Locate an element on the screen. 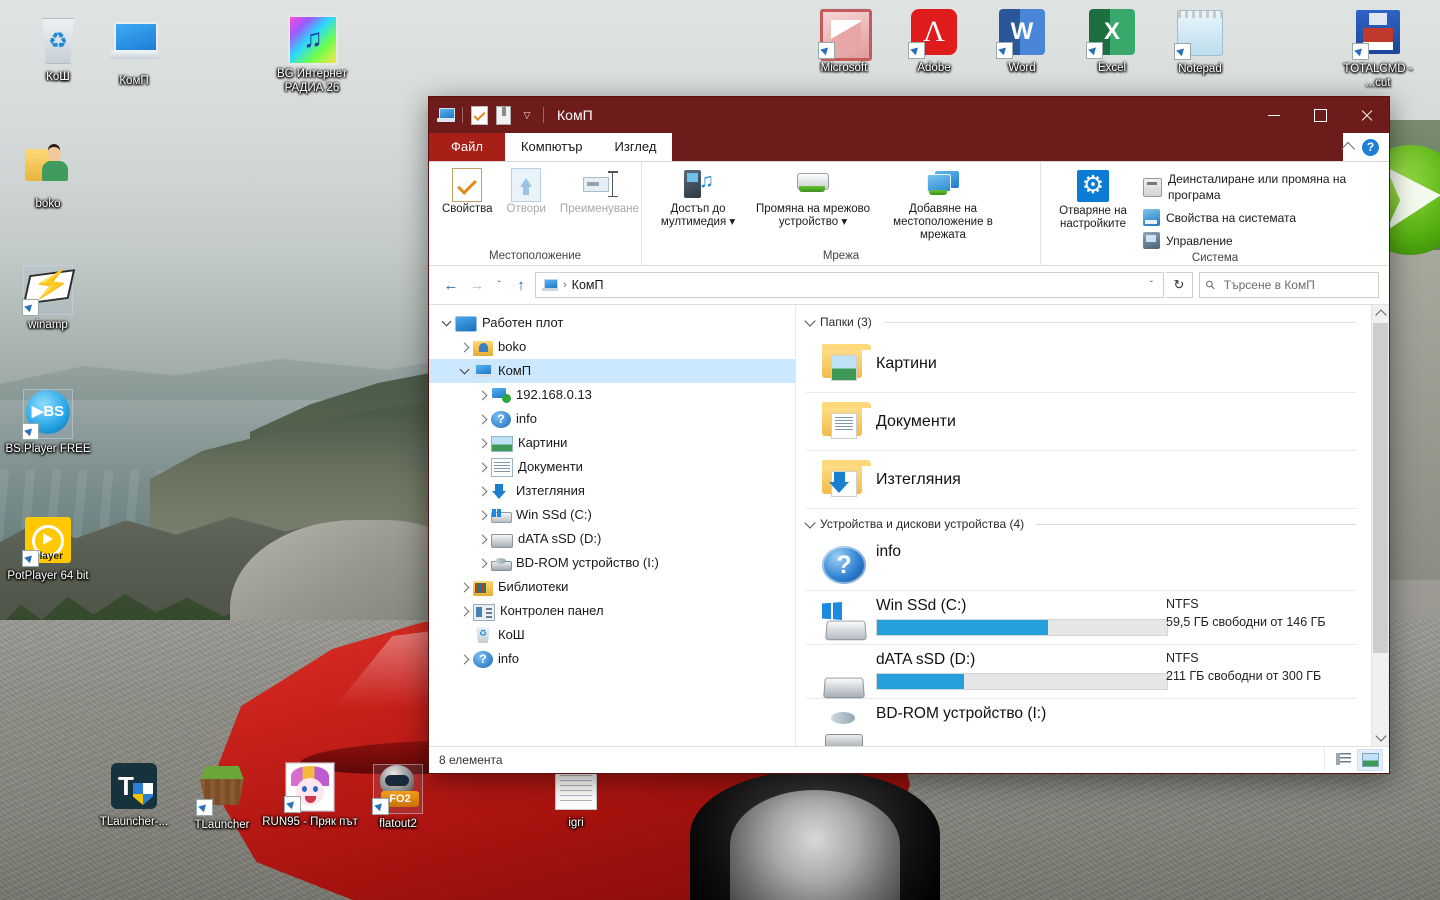 The image size is (1440, 900). scroll-down-button is located at coordinates (1380, 737).